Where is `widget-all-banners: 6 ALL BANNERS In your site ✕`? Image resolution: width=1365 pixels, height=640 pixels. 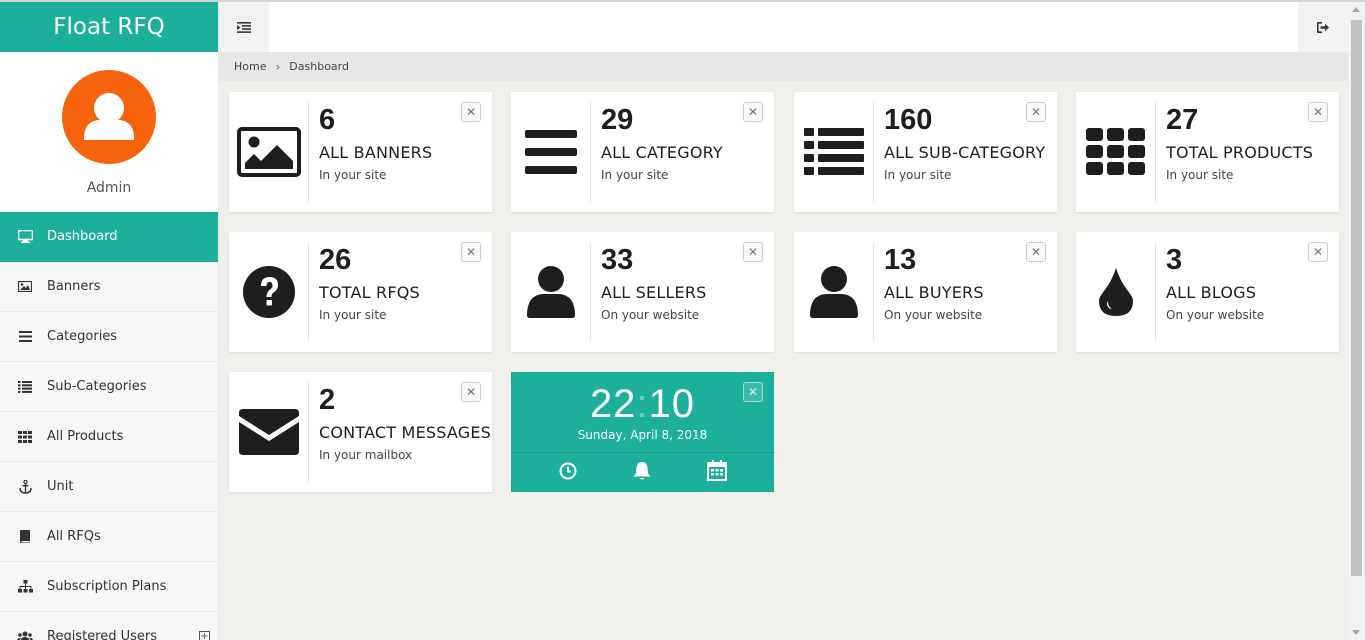 widget-all-banners: 6 ALL BANNERS In your site ✕ is located at coordinates (360, 152).